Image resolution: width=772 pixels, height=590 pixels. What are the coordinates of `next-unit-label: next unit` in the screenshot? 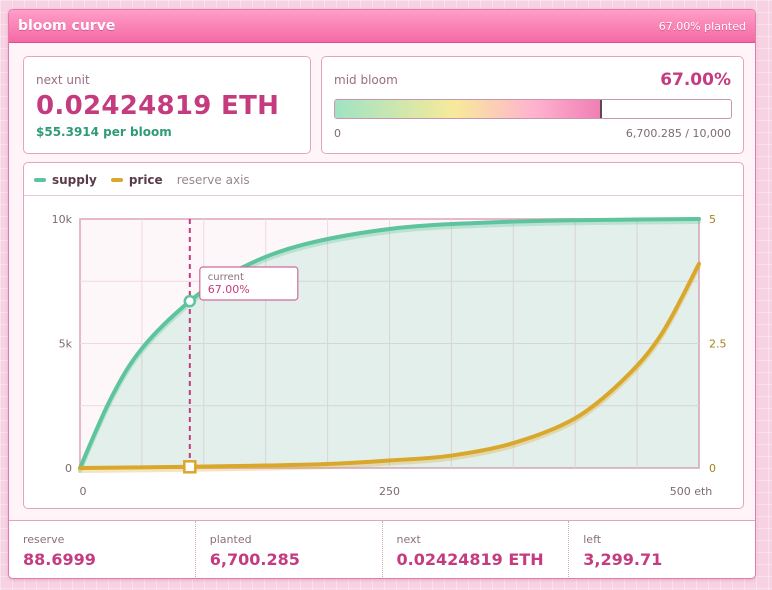 It's located at (63, 80).